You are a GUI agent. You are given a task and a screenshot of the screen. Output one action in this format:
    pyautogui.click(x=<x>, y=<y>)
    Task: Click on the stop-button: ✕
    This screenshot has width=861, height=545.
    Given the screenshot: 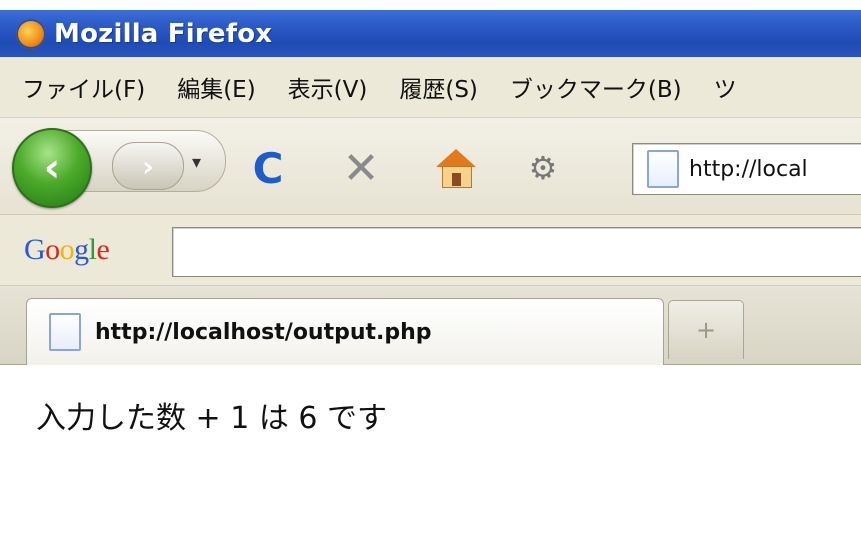 What is the action you would take?
    pyautogui.click(x=361, y=168)
    